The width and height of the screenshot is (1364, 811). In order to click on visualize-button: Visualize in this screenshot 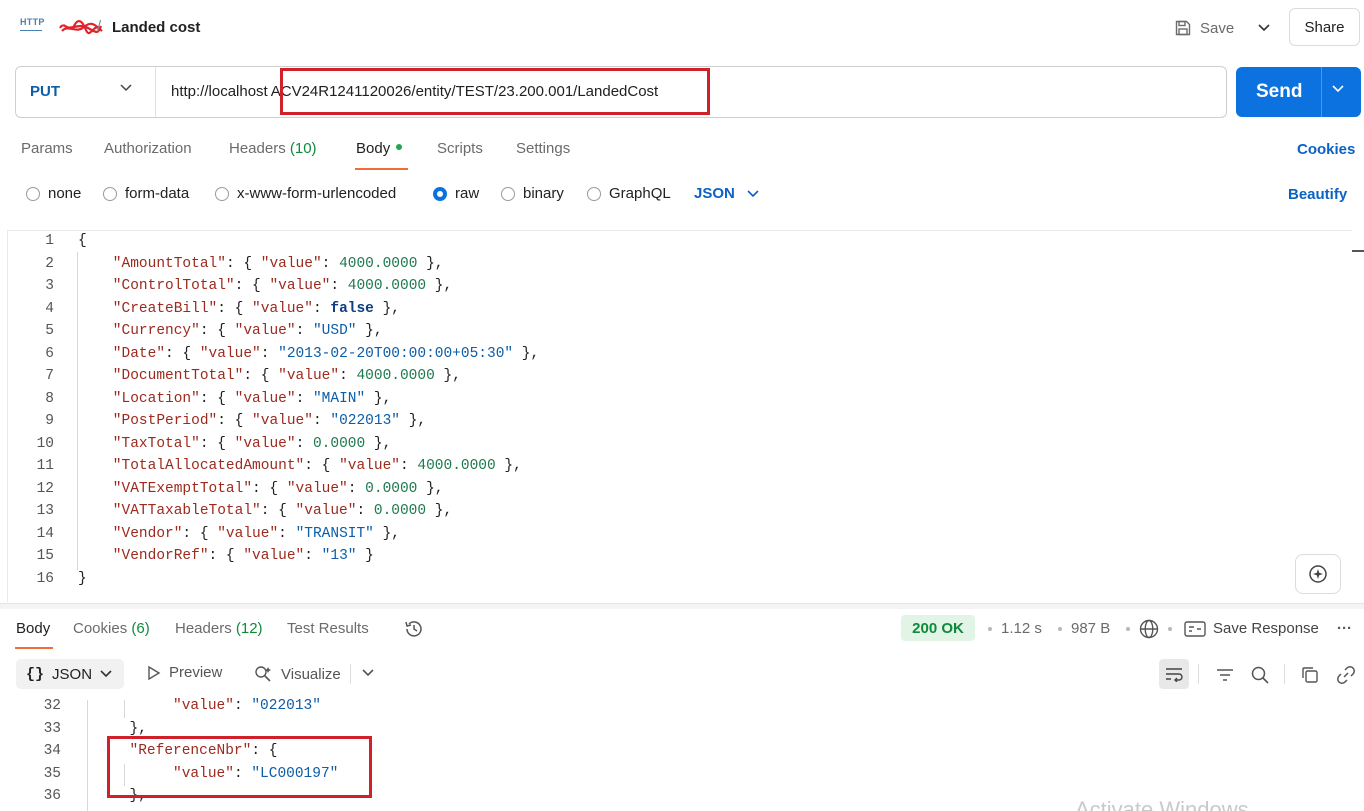, I will do `click(297, 674)`.